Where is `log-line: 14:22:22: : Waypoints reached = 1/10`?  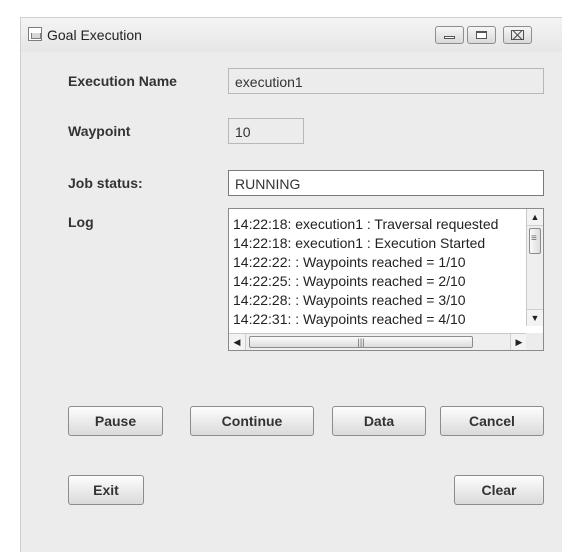 log-line: 14:22:22: : Waypoints reached = 1/10 is located at coordinates (349, 262).